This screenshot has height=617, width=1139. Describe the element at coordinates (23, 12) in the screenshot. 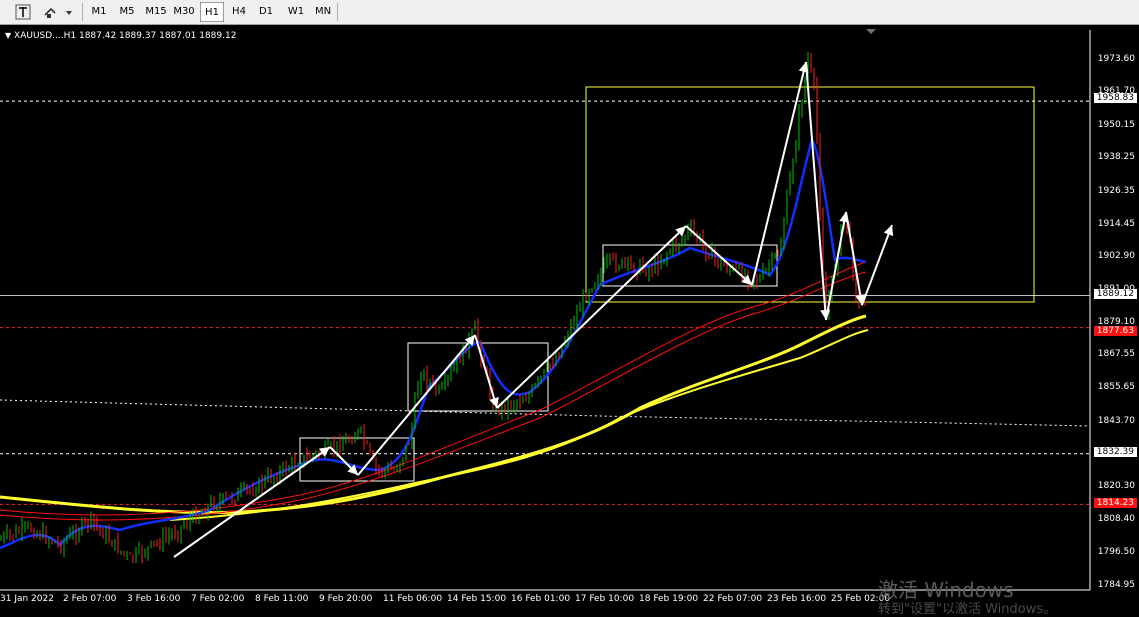

I see `crosshair-icon` at that location.